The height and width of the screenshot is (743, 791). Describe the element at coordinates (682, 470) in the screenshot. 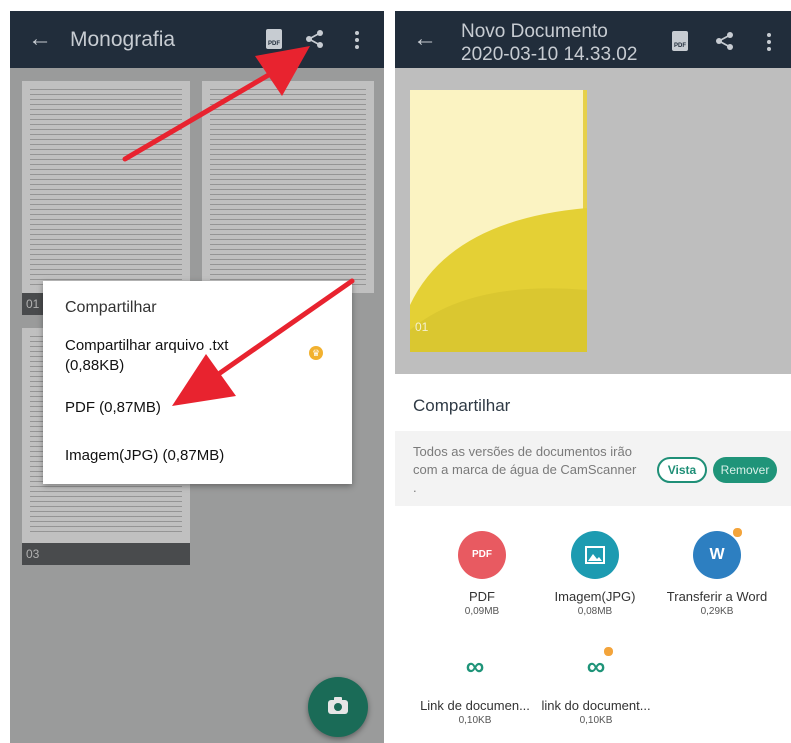

I see `vista-button: Vista` at that location.